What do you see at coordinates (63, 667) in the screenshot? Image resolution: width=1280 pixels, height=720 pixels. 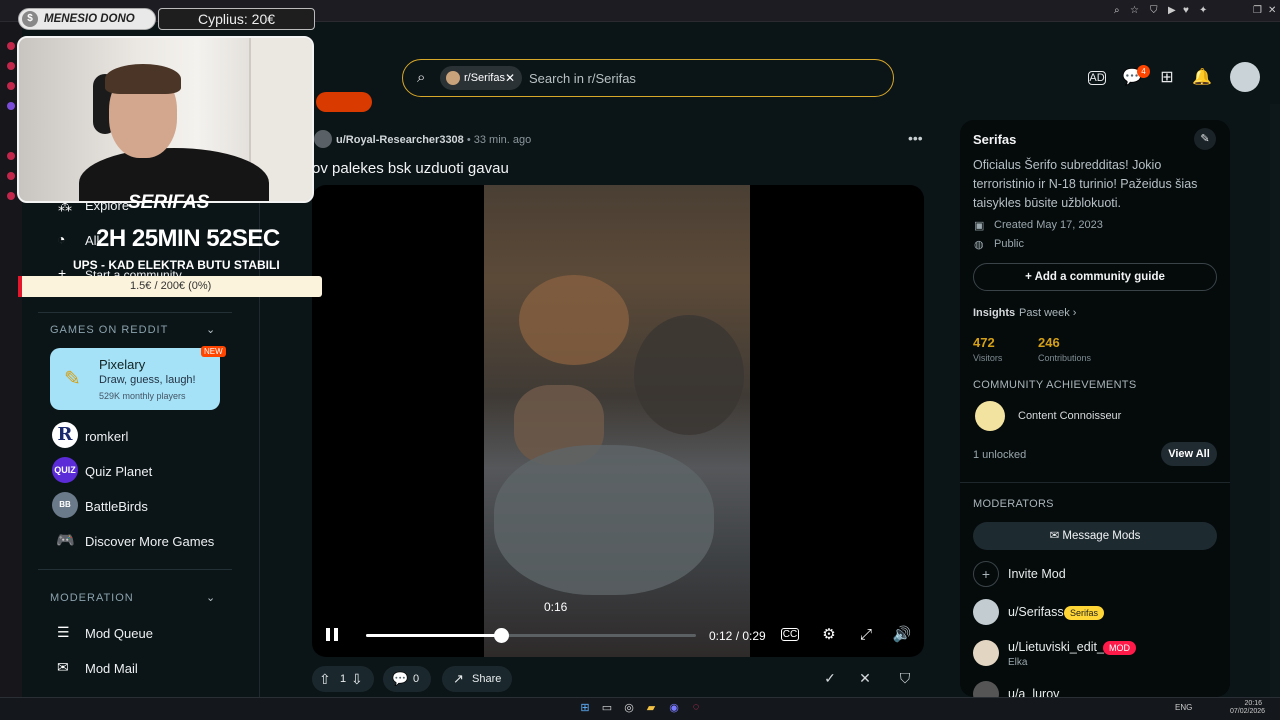 I see `mod-mail-icon: ✉` at bounding box center [63, 667].